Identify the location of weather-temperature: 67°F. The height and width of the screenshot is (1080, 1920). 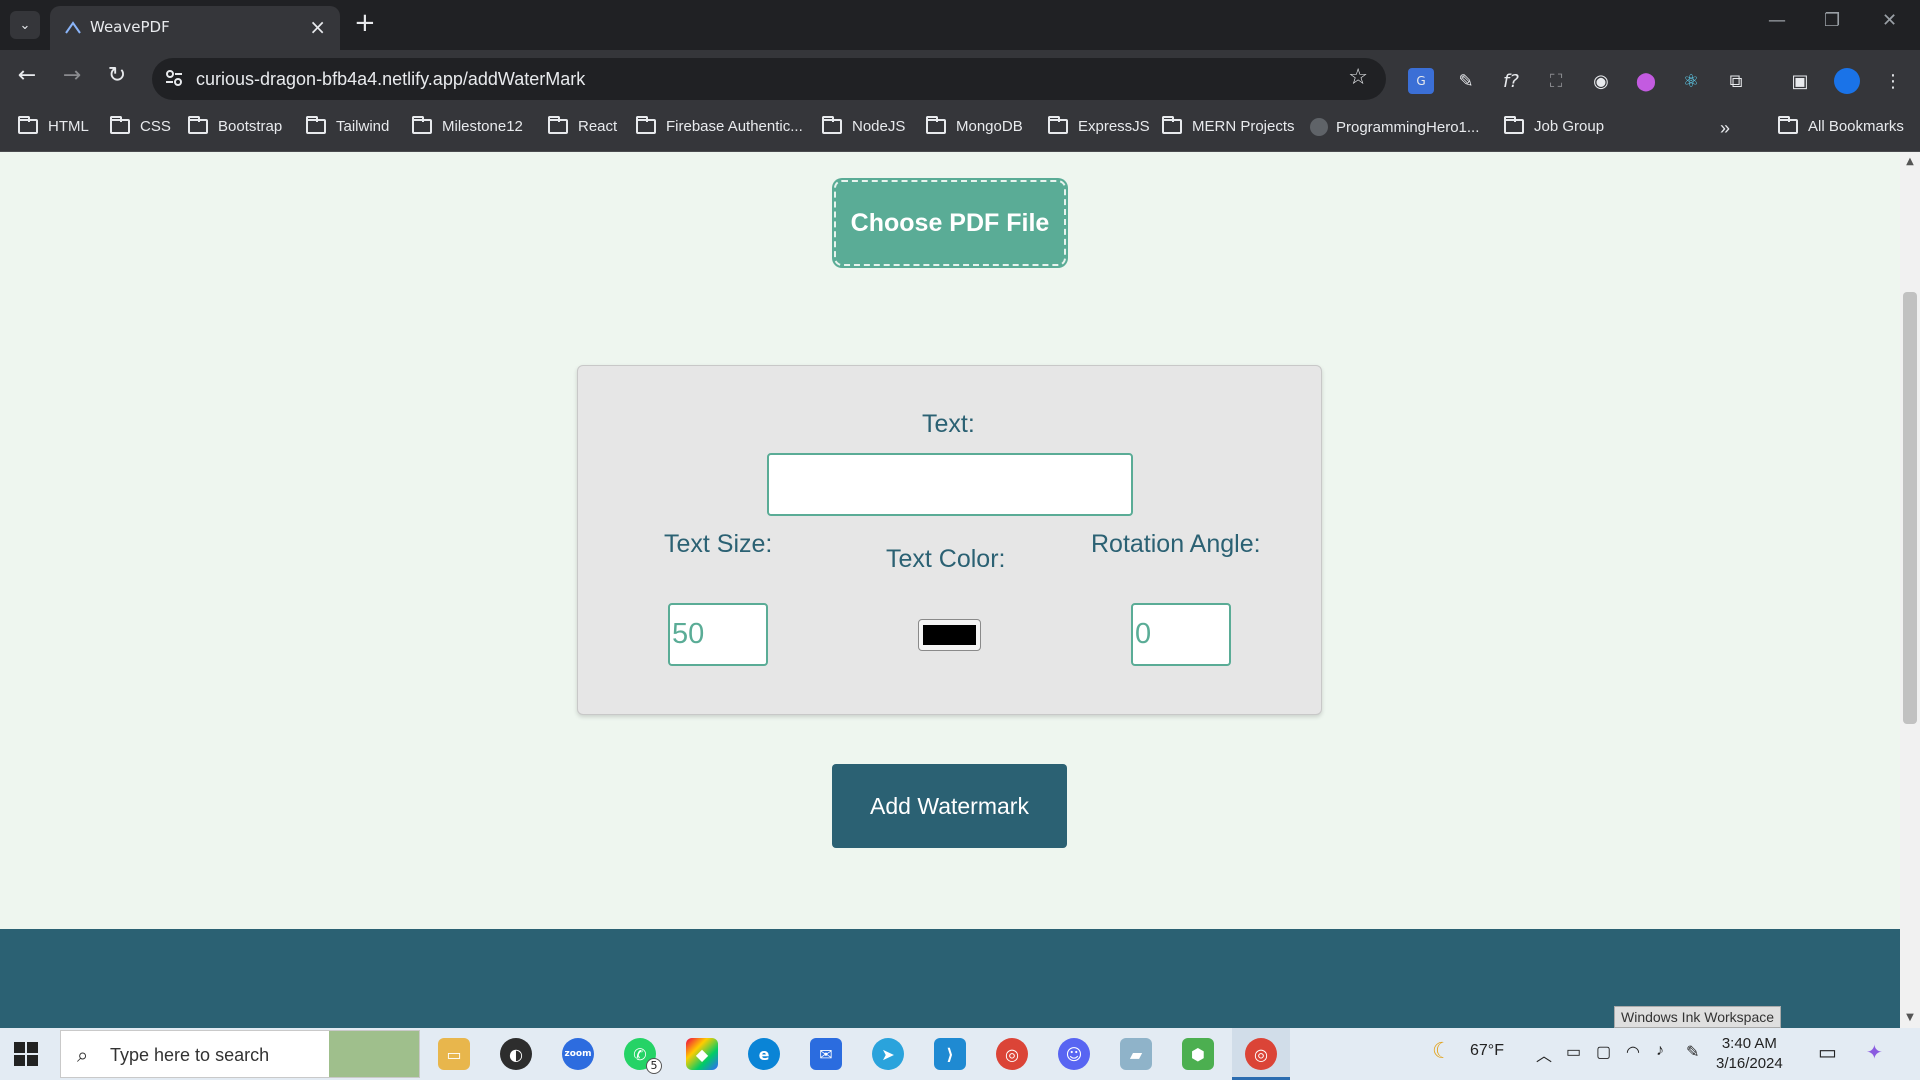
(1487, 1051).